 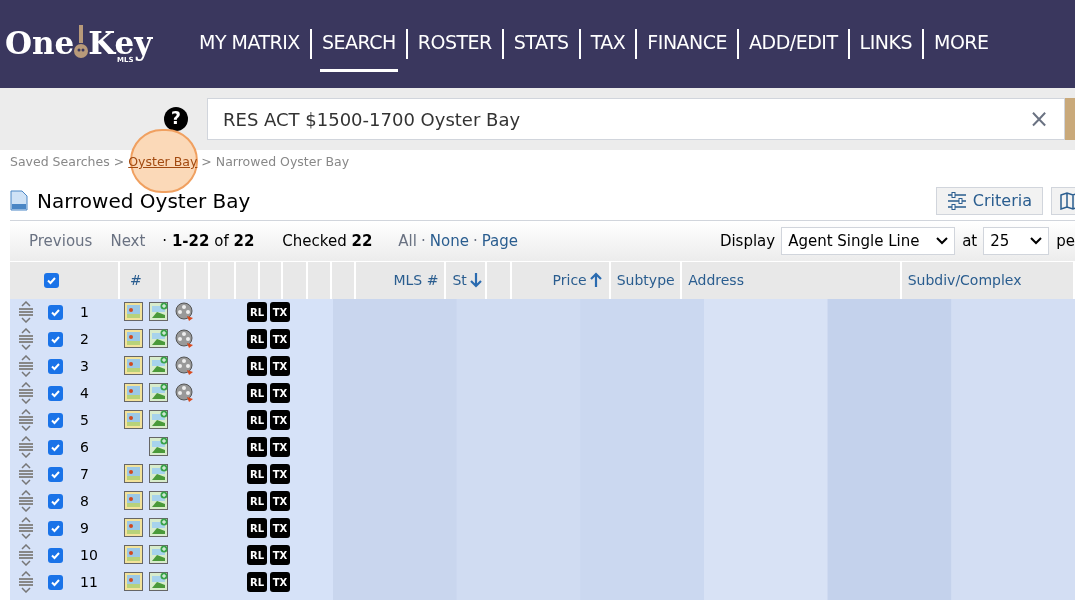 What do you see at coordinates (1016, 240) in the screenshot?
I see `per-page-select: 25` at bounding box center [1016, 240].